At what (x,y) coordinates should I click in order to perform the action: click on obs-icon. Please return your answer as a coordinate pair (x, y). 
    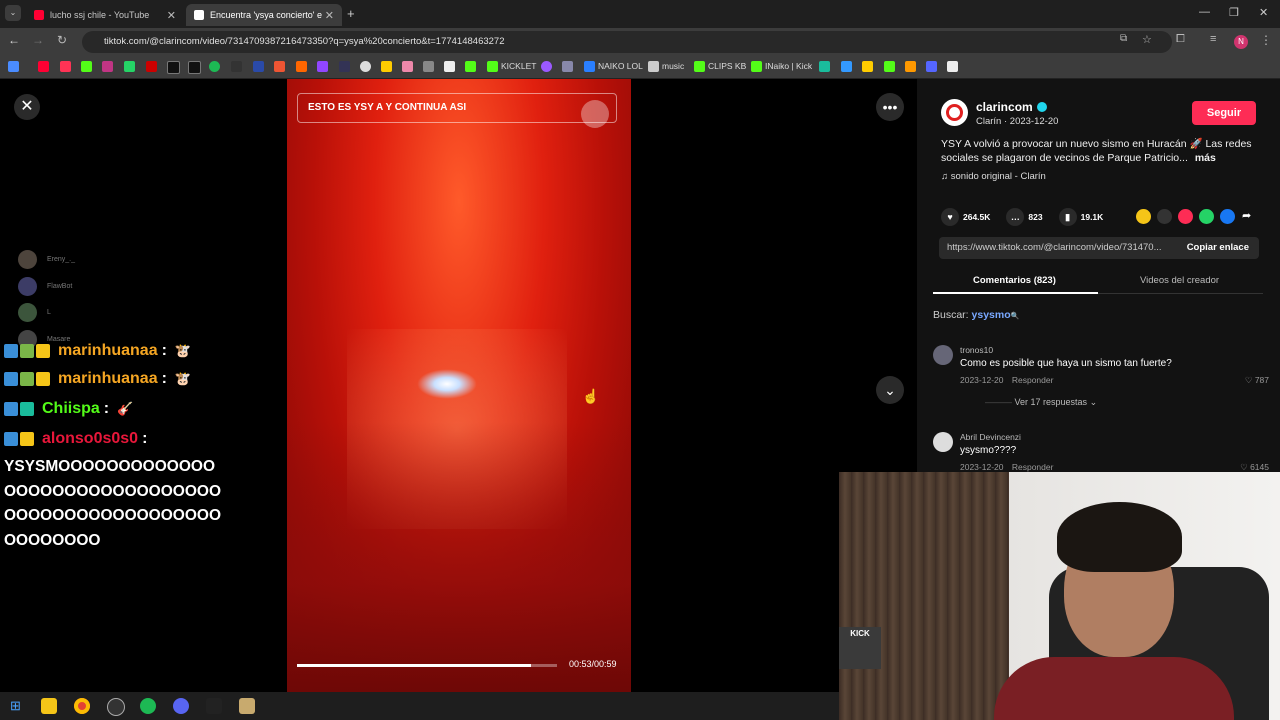
    Looking at the image, I should click on (116, 707).